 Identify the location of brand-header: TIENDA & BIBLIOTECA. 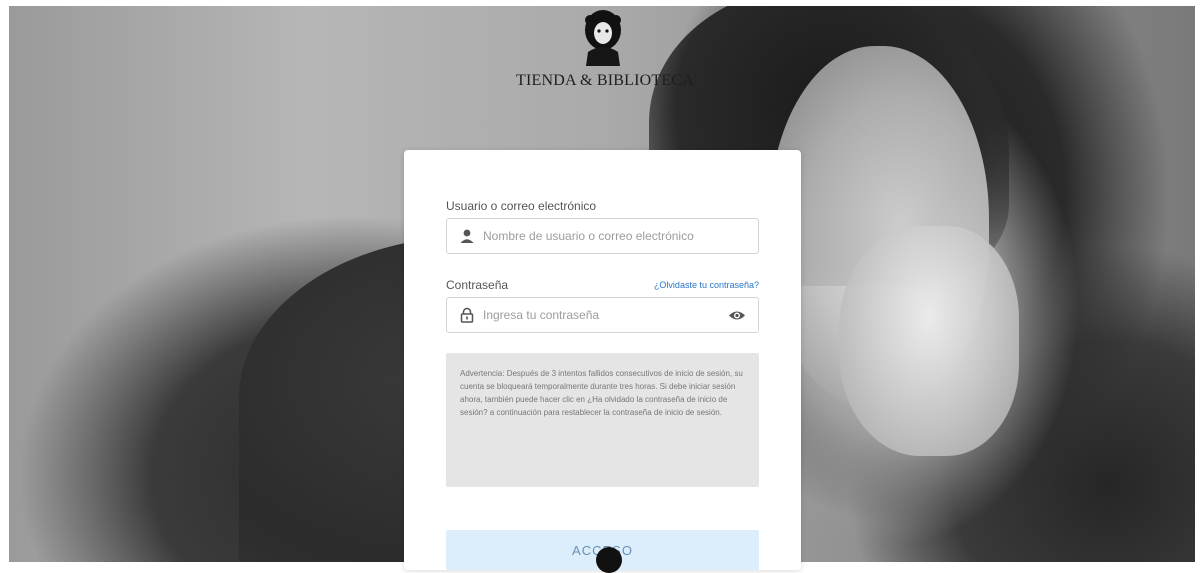
(605, 51).